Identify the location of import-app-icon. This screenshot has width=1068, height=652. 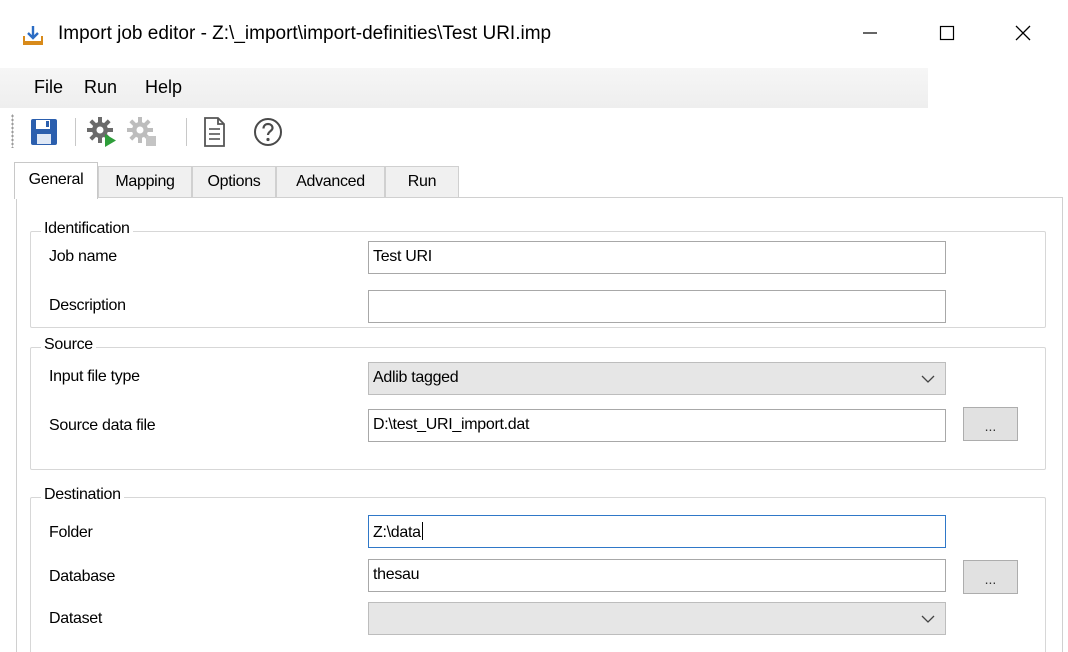
(33, 35).